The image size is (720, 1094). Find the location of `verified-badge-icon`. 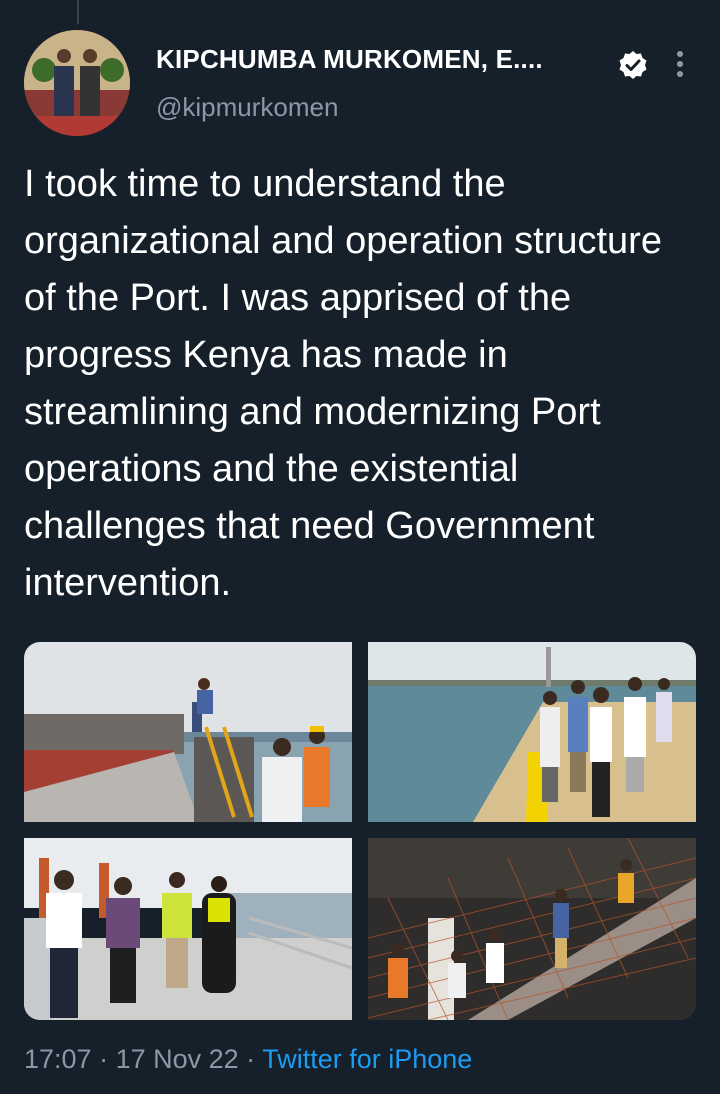

verified-badge-icon is located at coordinates (633, 65).